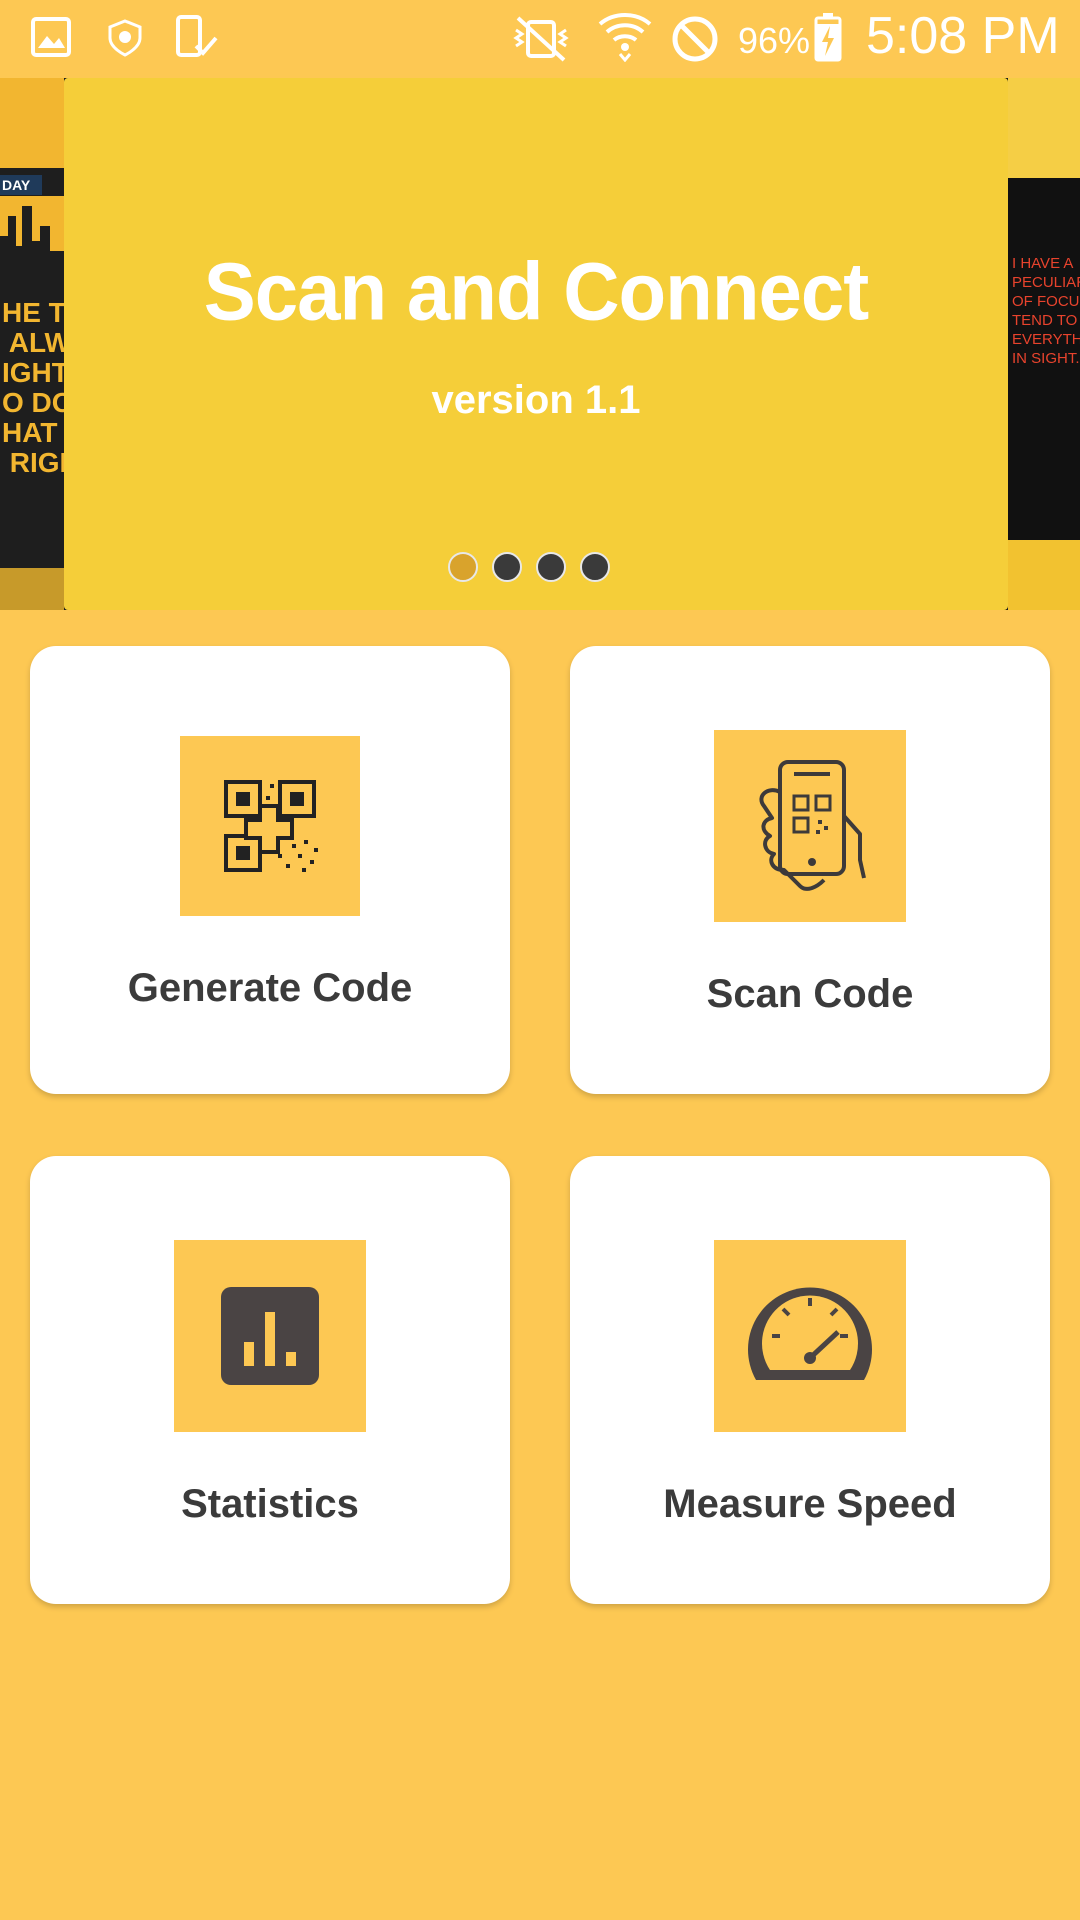 This screenshot has width=1080, height=1920. What do you see at coordinates (810, 1504) in the screenshot?
I see `measure-speed-label: Measure Speed` at bounding box center [810, 1504].